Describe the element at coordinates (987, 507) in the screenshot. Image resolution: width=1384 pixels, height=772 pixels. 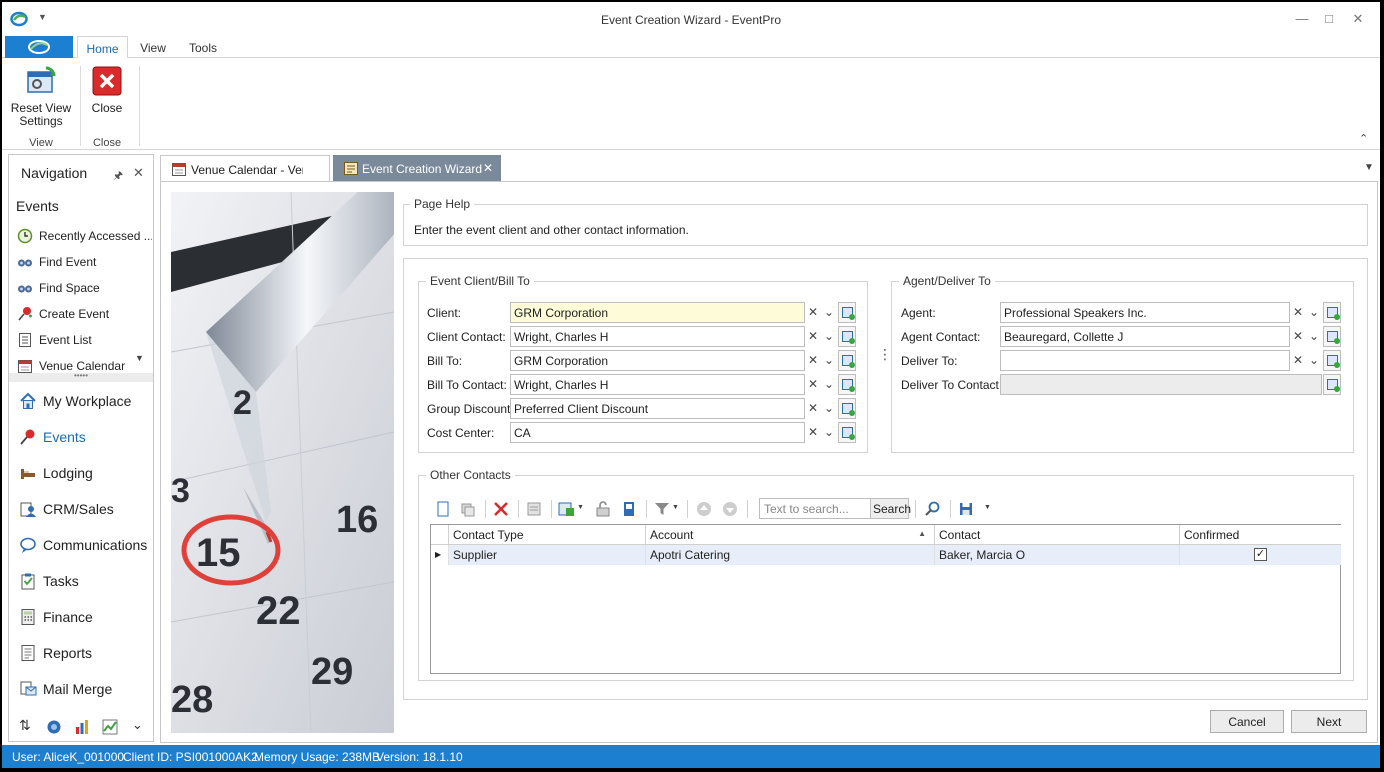
I see `export-dropdown-icon: ▼` at that location.